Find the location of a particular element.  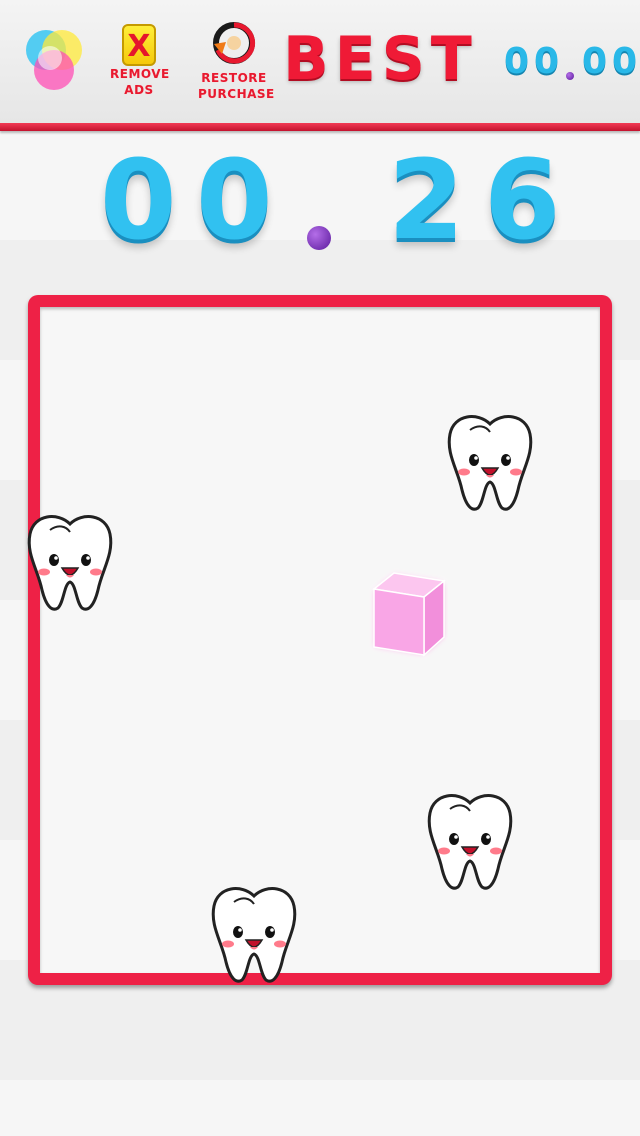

timer-digit: 6 is located at coordinates (522, 200).